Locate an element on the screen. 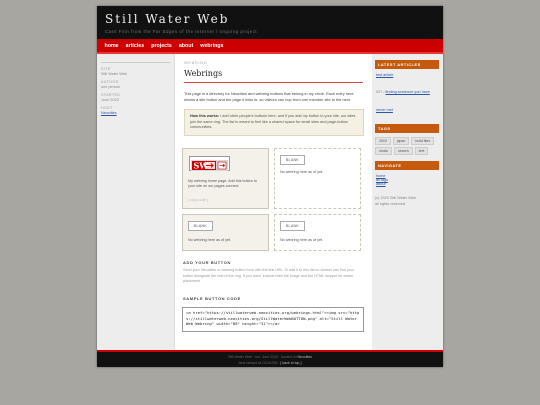  author-label: AUTHOR is located at coordinates (110, 81).